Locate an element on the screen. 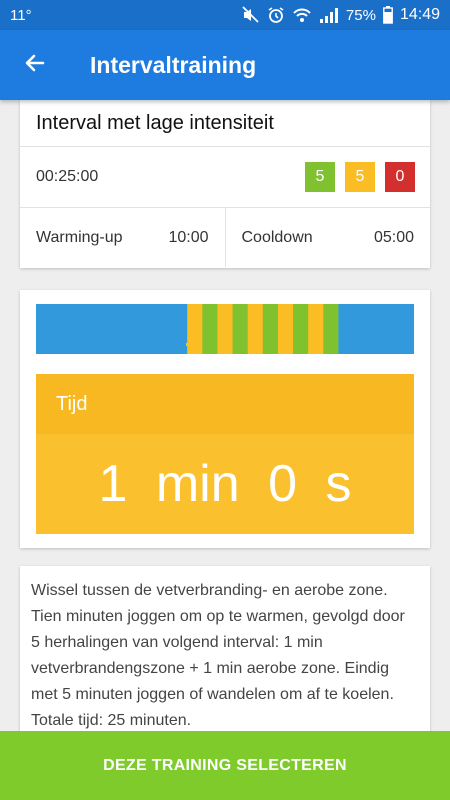  app-bar: Intervaltraining is located at coordinates (225, 65).